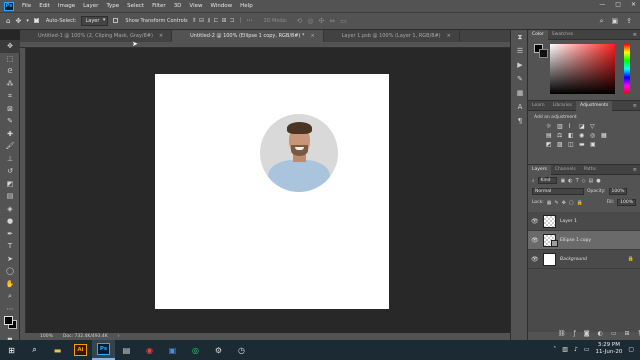 This screenshot has height=360, width=640. I want to click on lock-transparency-icon: ▦, so click(549, 203).